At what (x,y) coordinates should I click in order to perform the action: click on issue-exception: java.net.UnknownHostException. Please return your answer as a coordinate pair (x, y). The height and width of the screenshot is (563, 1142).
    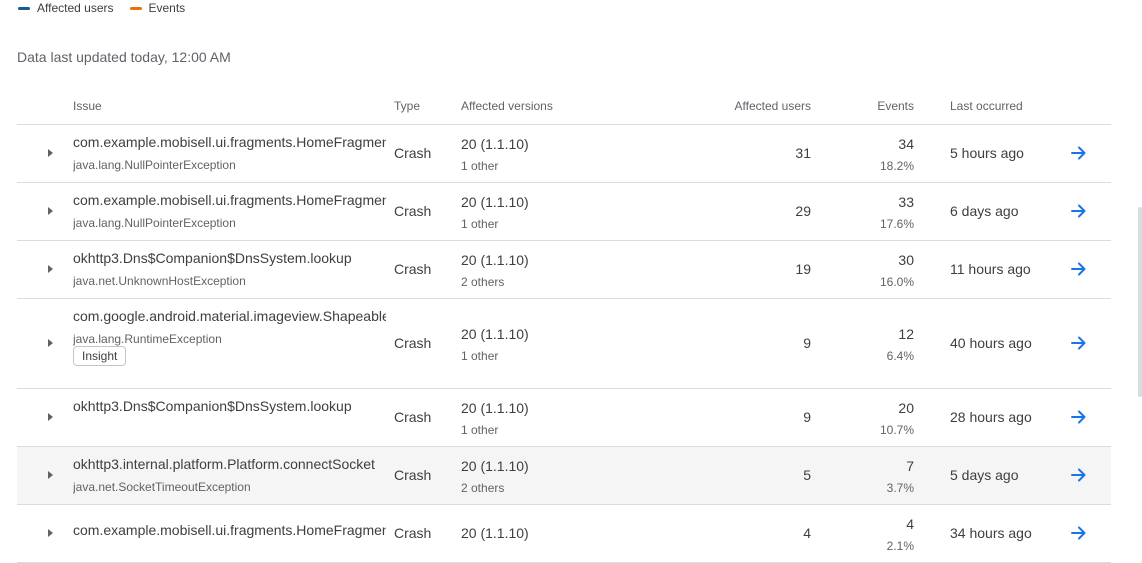
    Looking at the image, I should click on (159, 281).